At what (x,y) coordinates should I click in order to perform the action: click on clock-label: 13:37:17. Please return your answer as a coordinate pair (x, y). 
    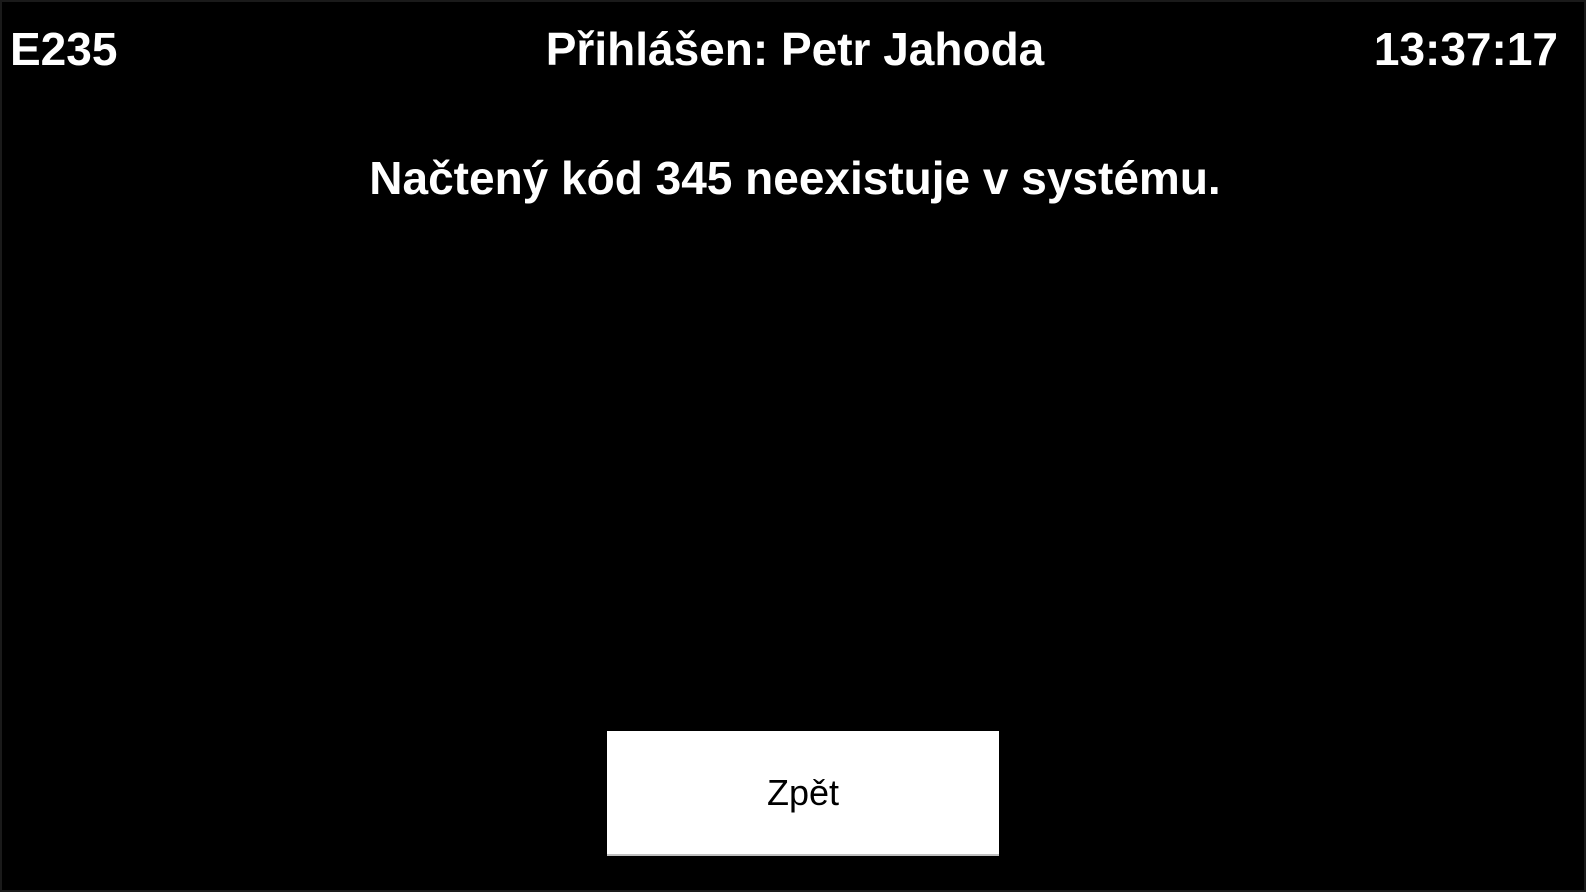
    Looking at the image, I should click on (1465, 49).